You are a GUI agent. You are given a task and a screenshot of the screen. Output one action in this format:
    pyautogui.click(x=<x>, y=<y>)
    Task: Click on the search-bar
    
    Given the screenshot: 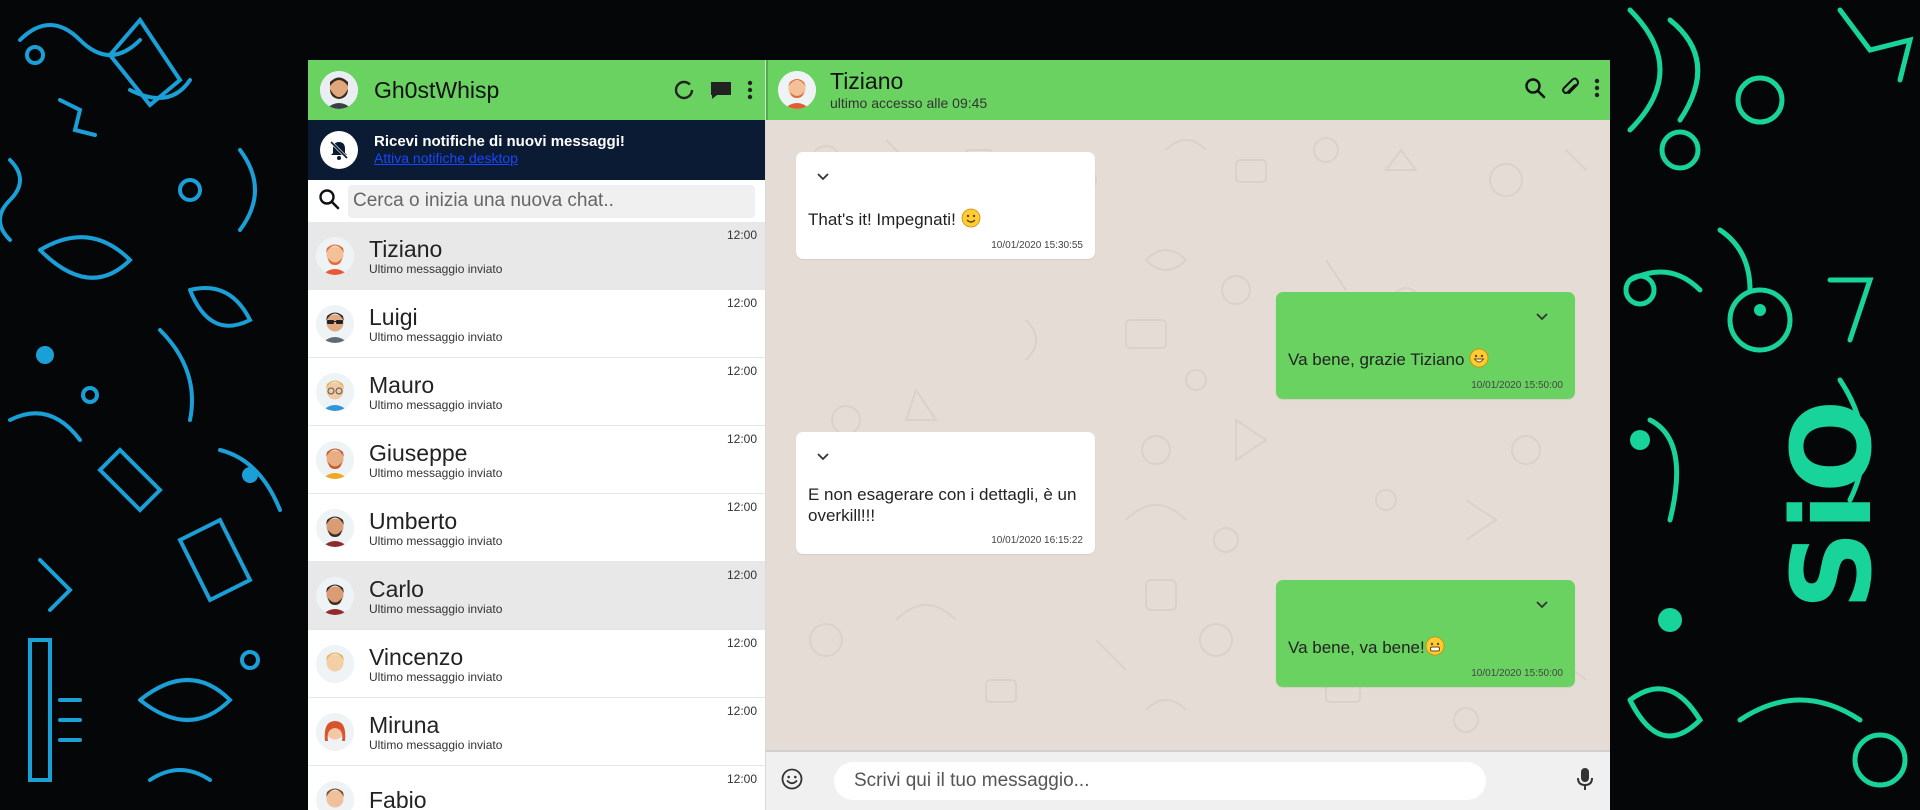 What is the action you would take?
    pyautogui.click(x=536, y=201)
    